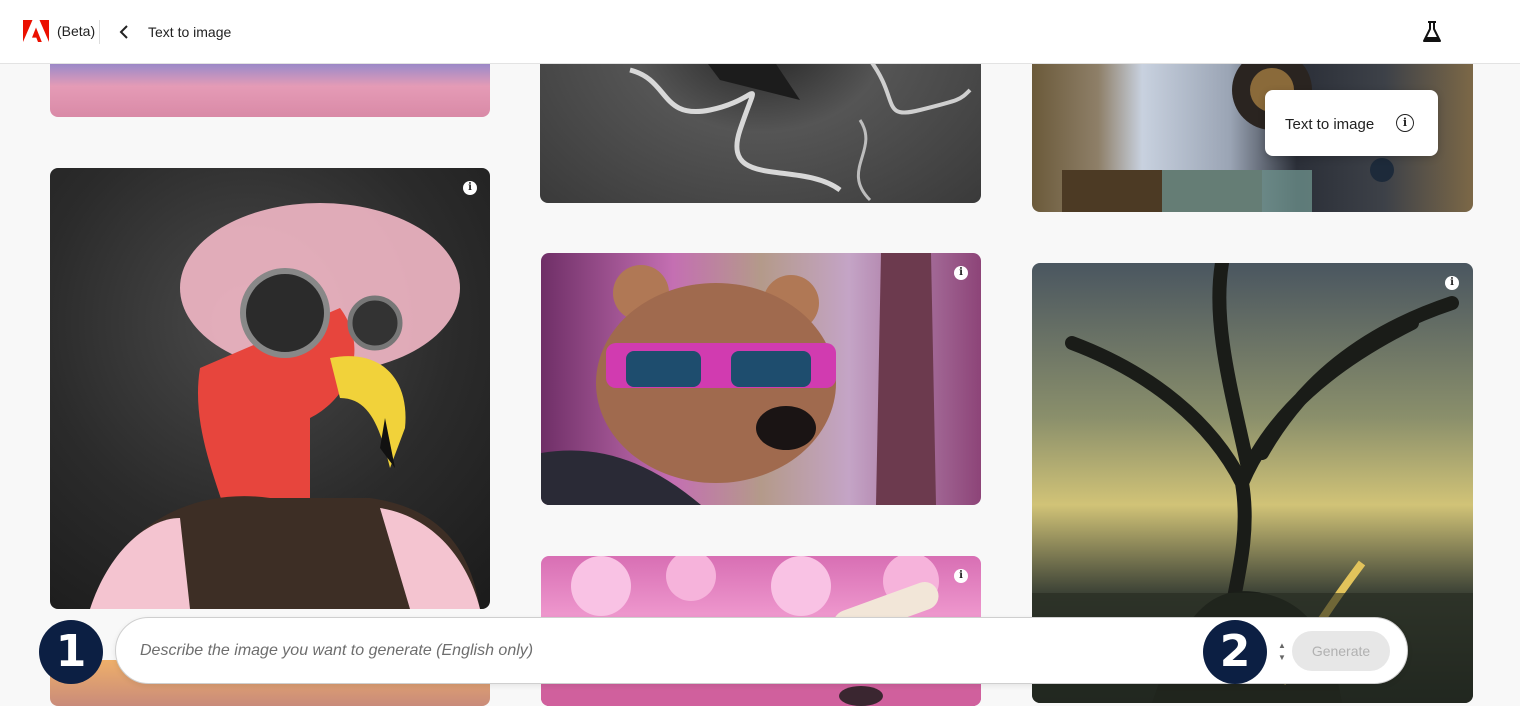  Describe the element at coordinates (1235, 652) in the screenshot. I see `step-marker-2: 2` at that location.